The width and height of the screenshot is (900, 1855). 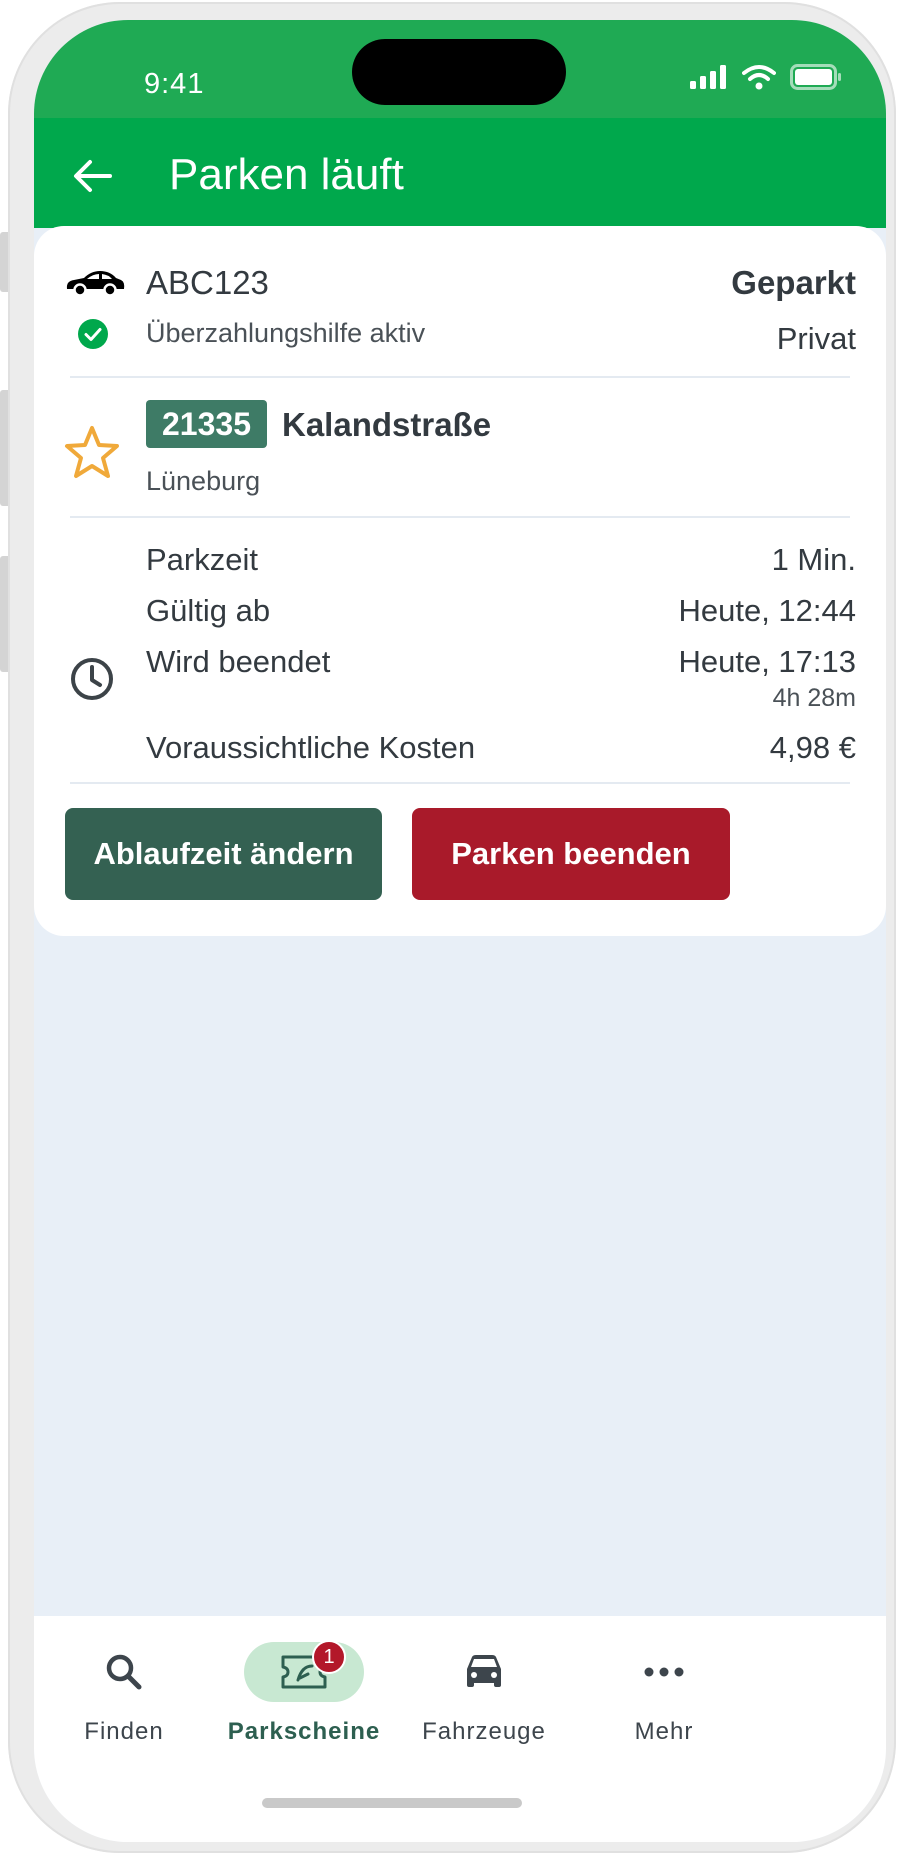 I want to click on dynamic-island, so click(x=459, y=72).